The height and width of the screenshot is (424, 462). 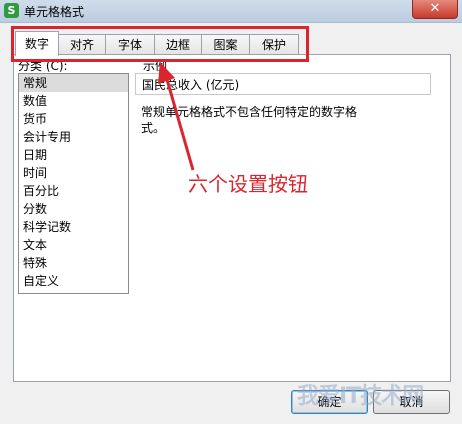 I want to click on list-item: 常规, so click(x=73, y=83).